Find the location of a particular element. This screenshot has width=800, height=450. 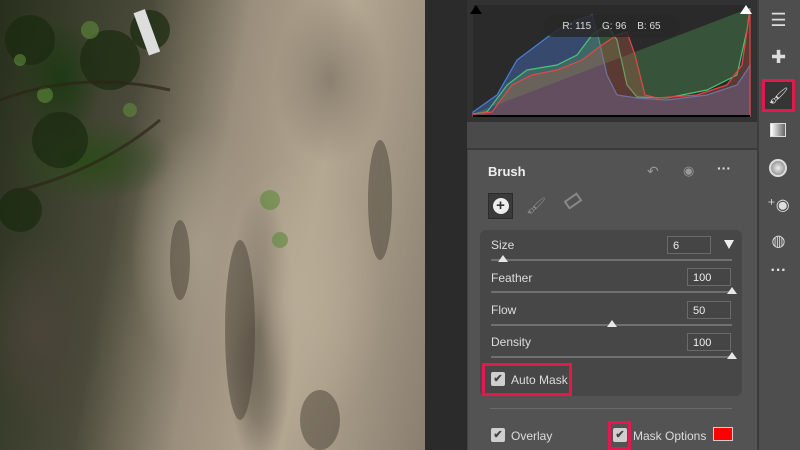

eye-icon: ◉ is located at coordinates (688, 171).